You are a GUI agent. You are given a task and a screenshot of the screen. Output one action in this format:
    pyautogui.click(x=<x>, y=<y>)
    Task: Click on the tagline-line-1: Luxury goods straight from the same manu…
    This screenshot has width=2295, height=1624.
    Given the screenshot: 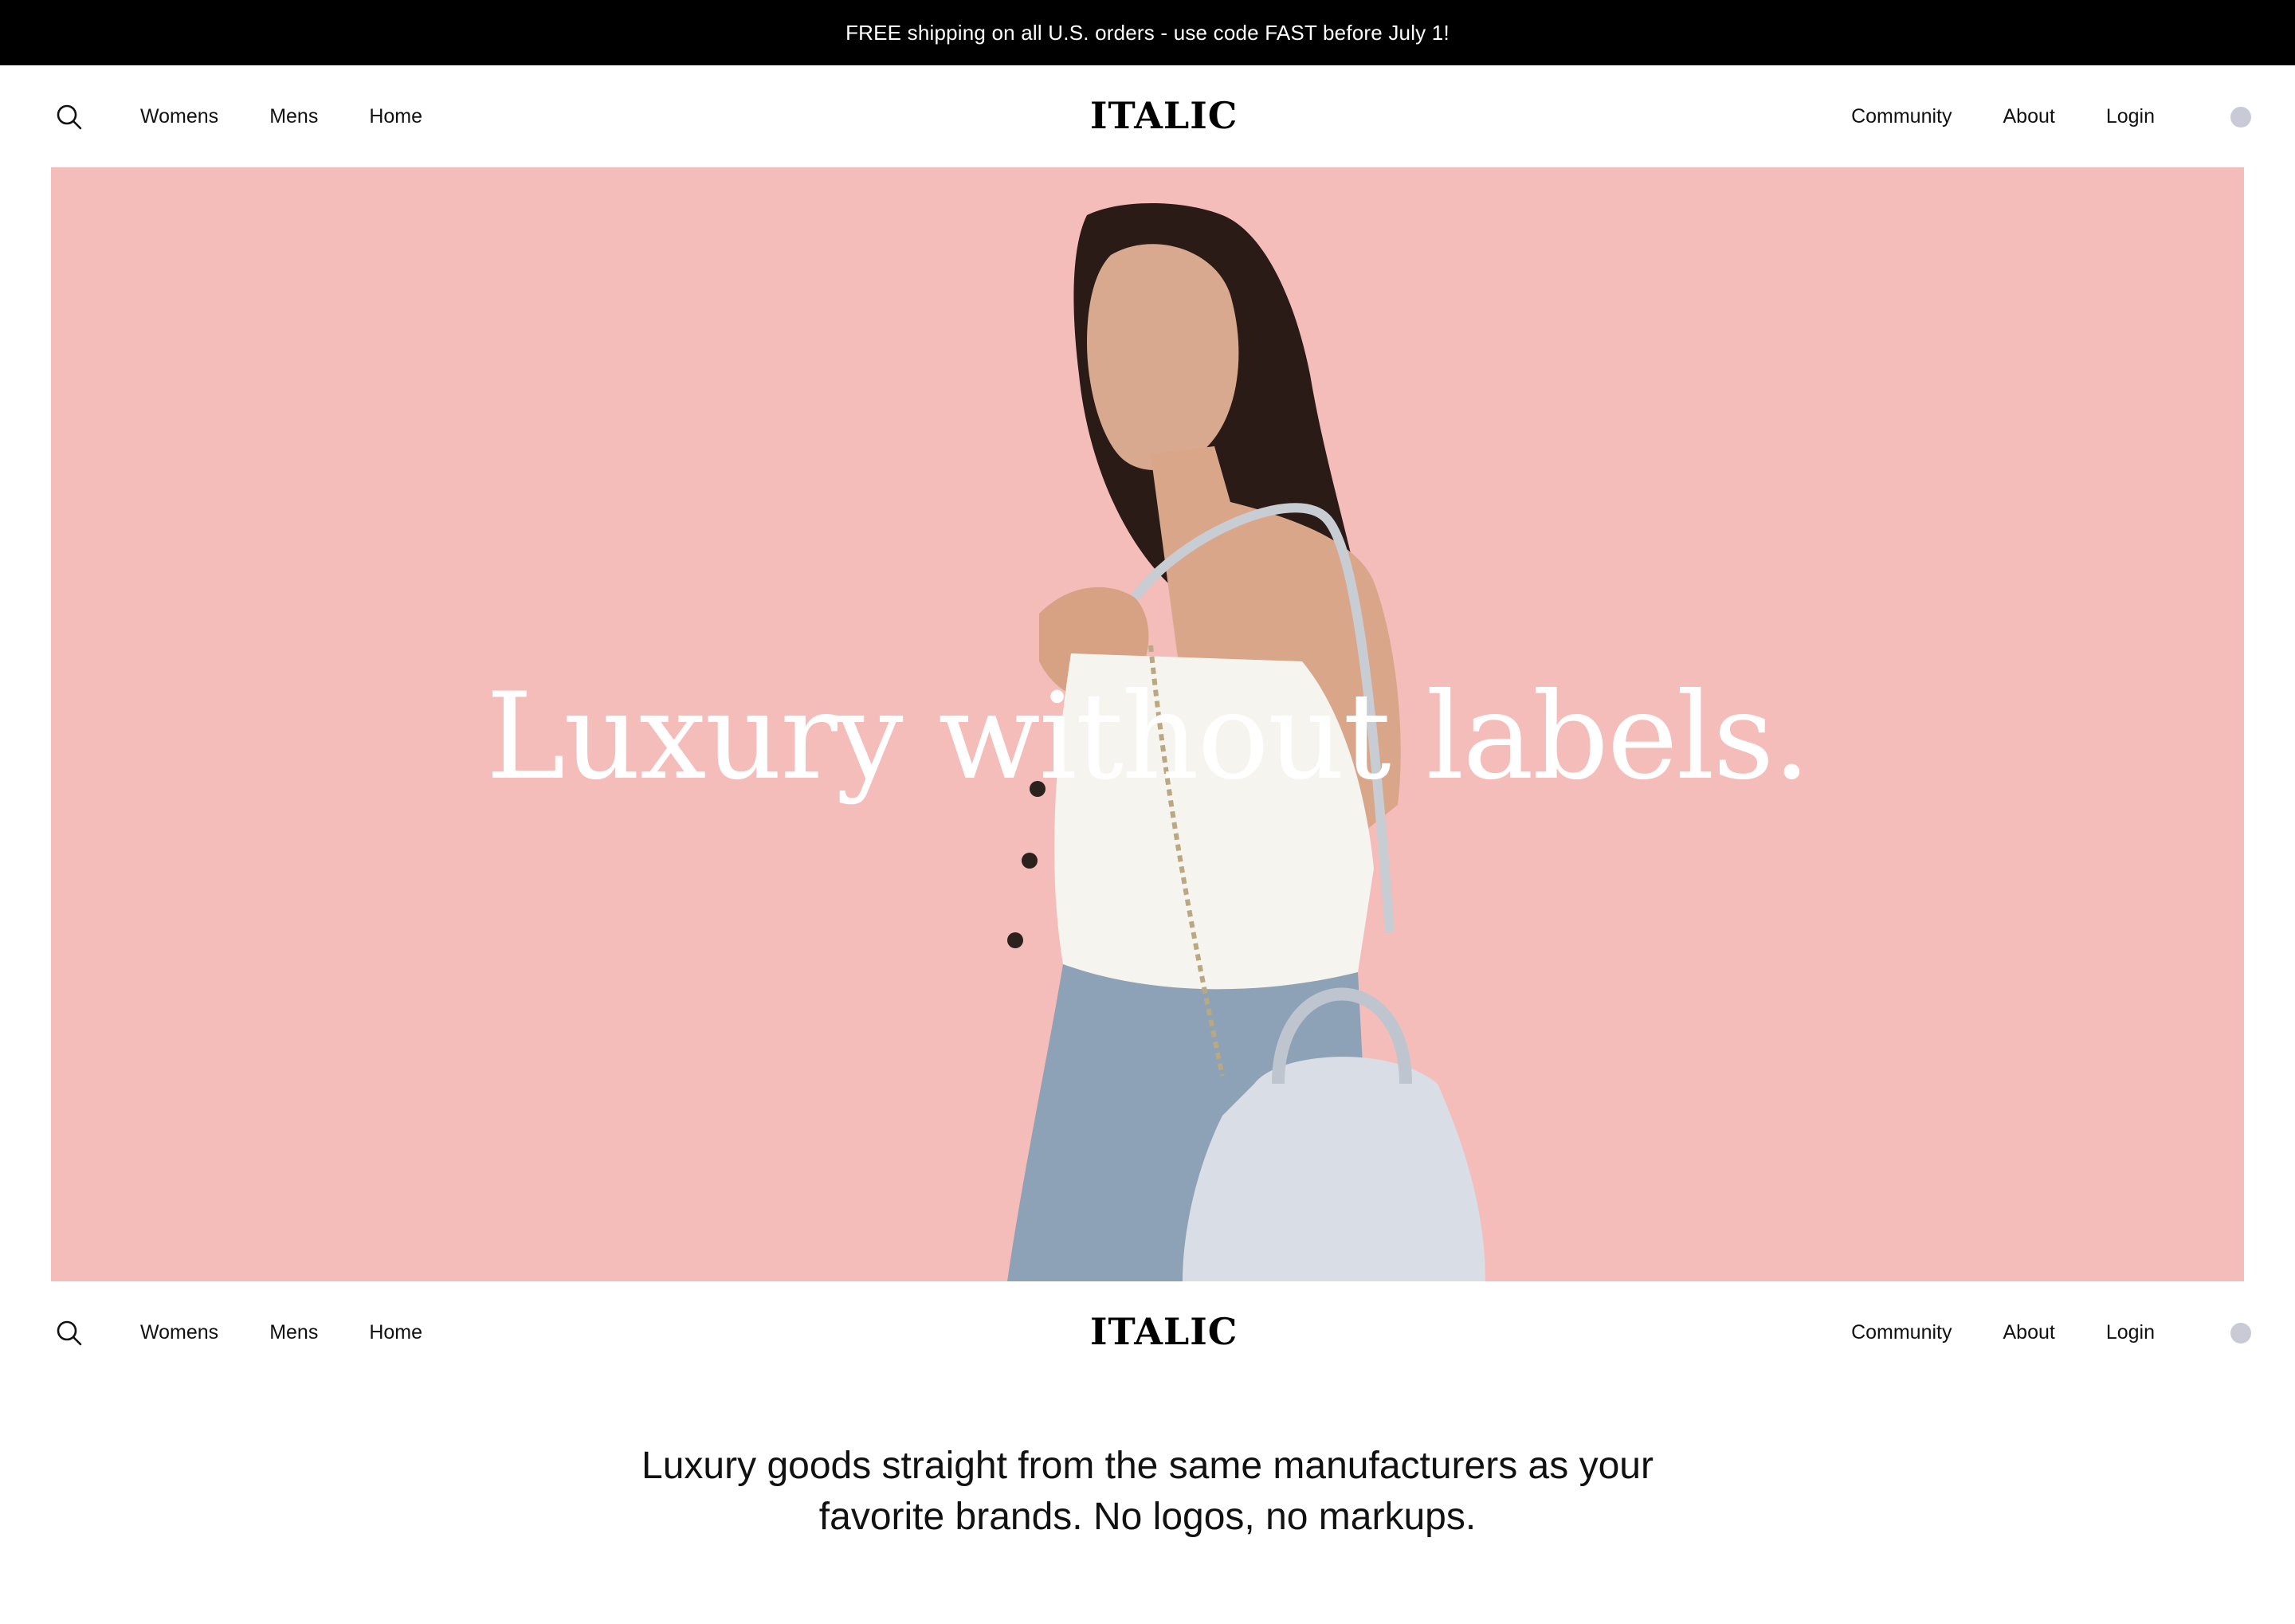 What is the action you would take?
    pyautogui.click(x=1147, y=1466)
    